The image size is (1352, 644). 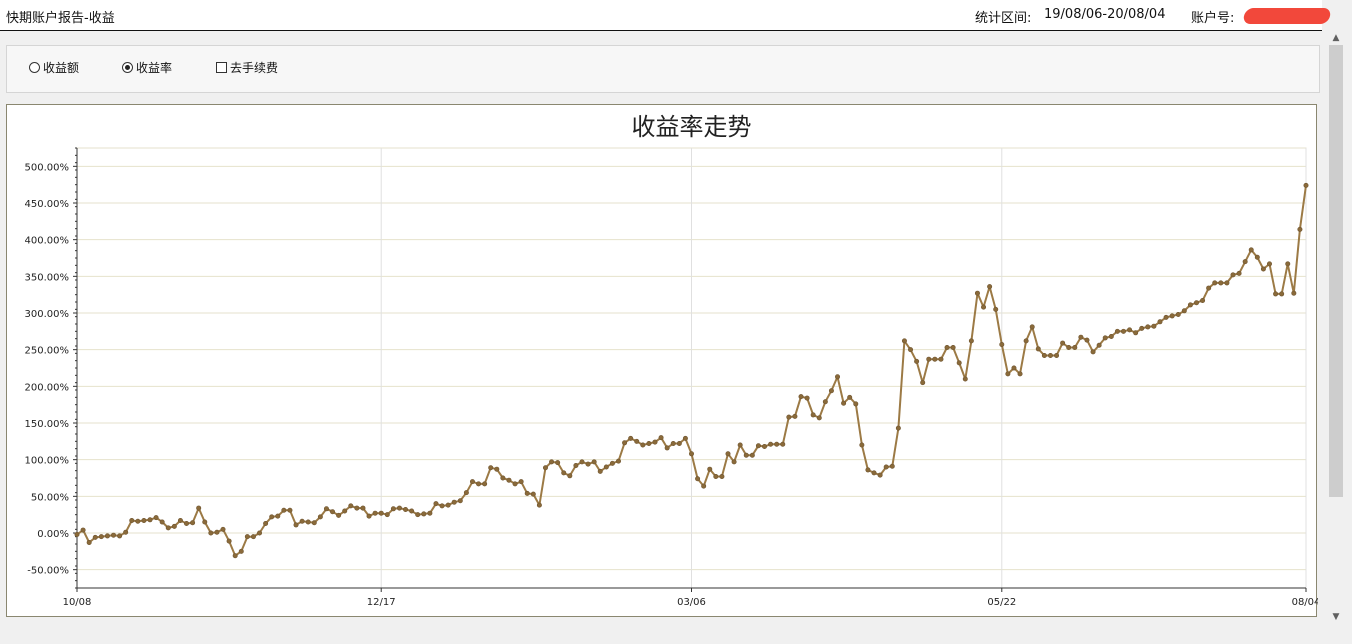 I want to click on profit-amount-option: 收益额, so click(x=54, y=67).